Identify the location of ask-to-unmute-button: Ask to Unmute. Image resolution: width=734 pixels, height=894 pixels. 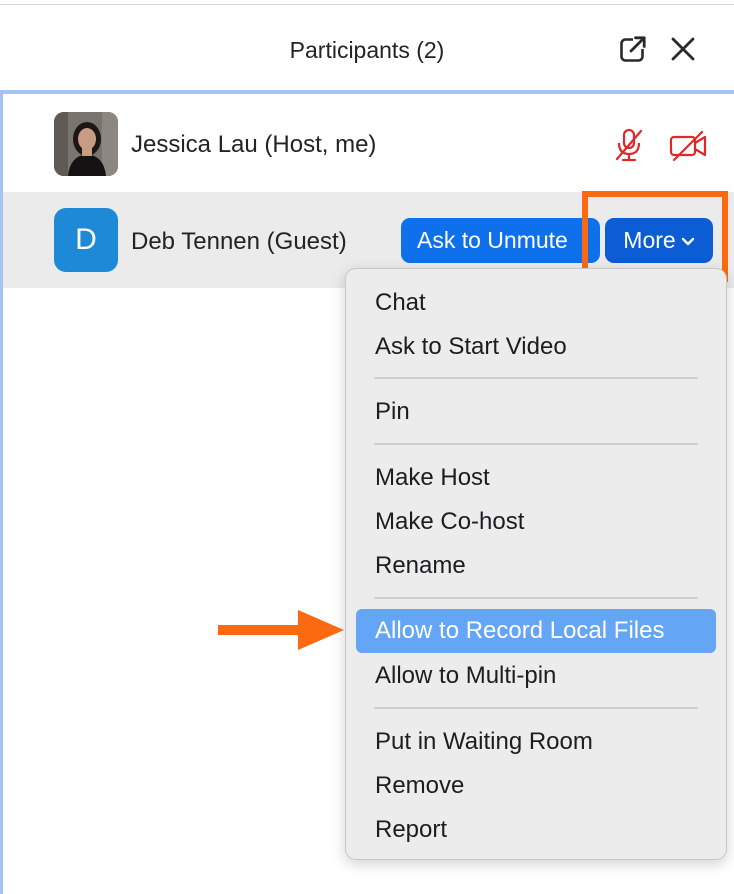
(500, 240).